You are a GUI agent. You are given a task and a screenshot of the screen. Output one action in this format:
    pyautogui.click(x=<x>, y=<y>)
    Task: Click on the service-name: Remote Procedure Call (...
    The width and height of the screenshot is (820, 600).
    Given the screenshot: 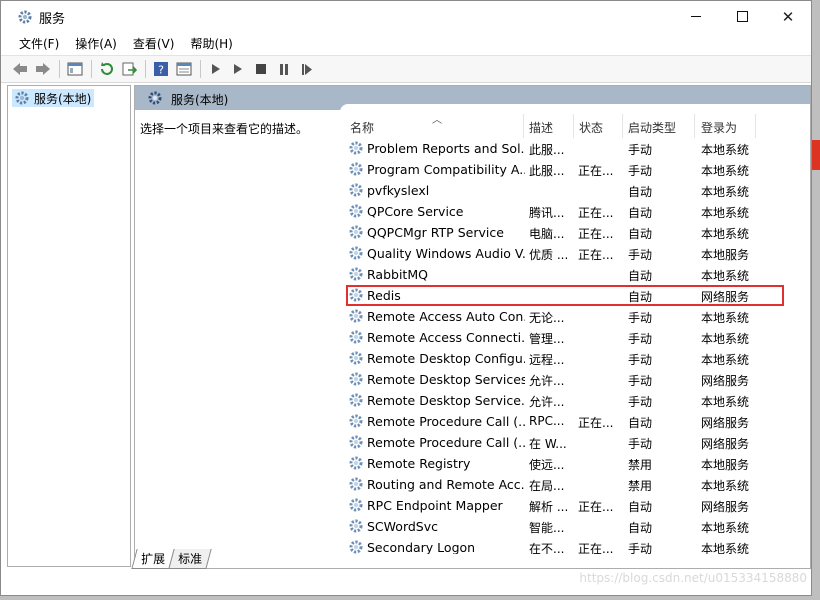 What is the action you would take?
    pyautogui.click(x=446, y=421)
    